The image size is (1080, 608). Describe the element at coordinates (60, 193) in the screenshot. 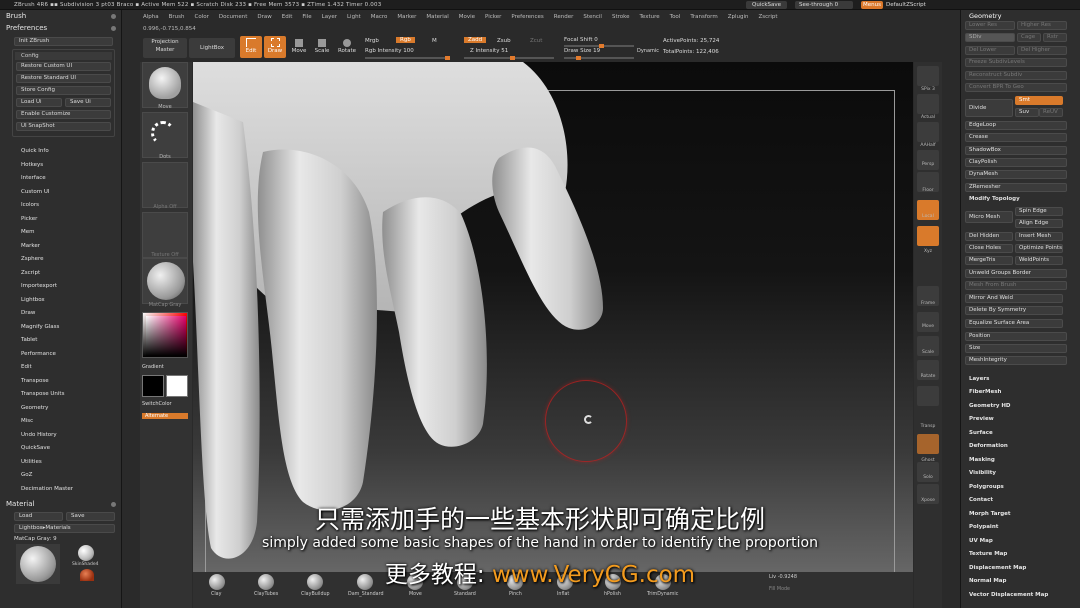

I see `pref-custom-ui: Custom UI` at that location.